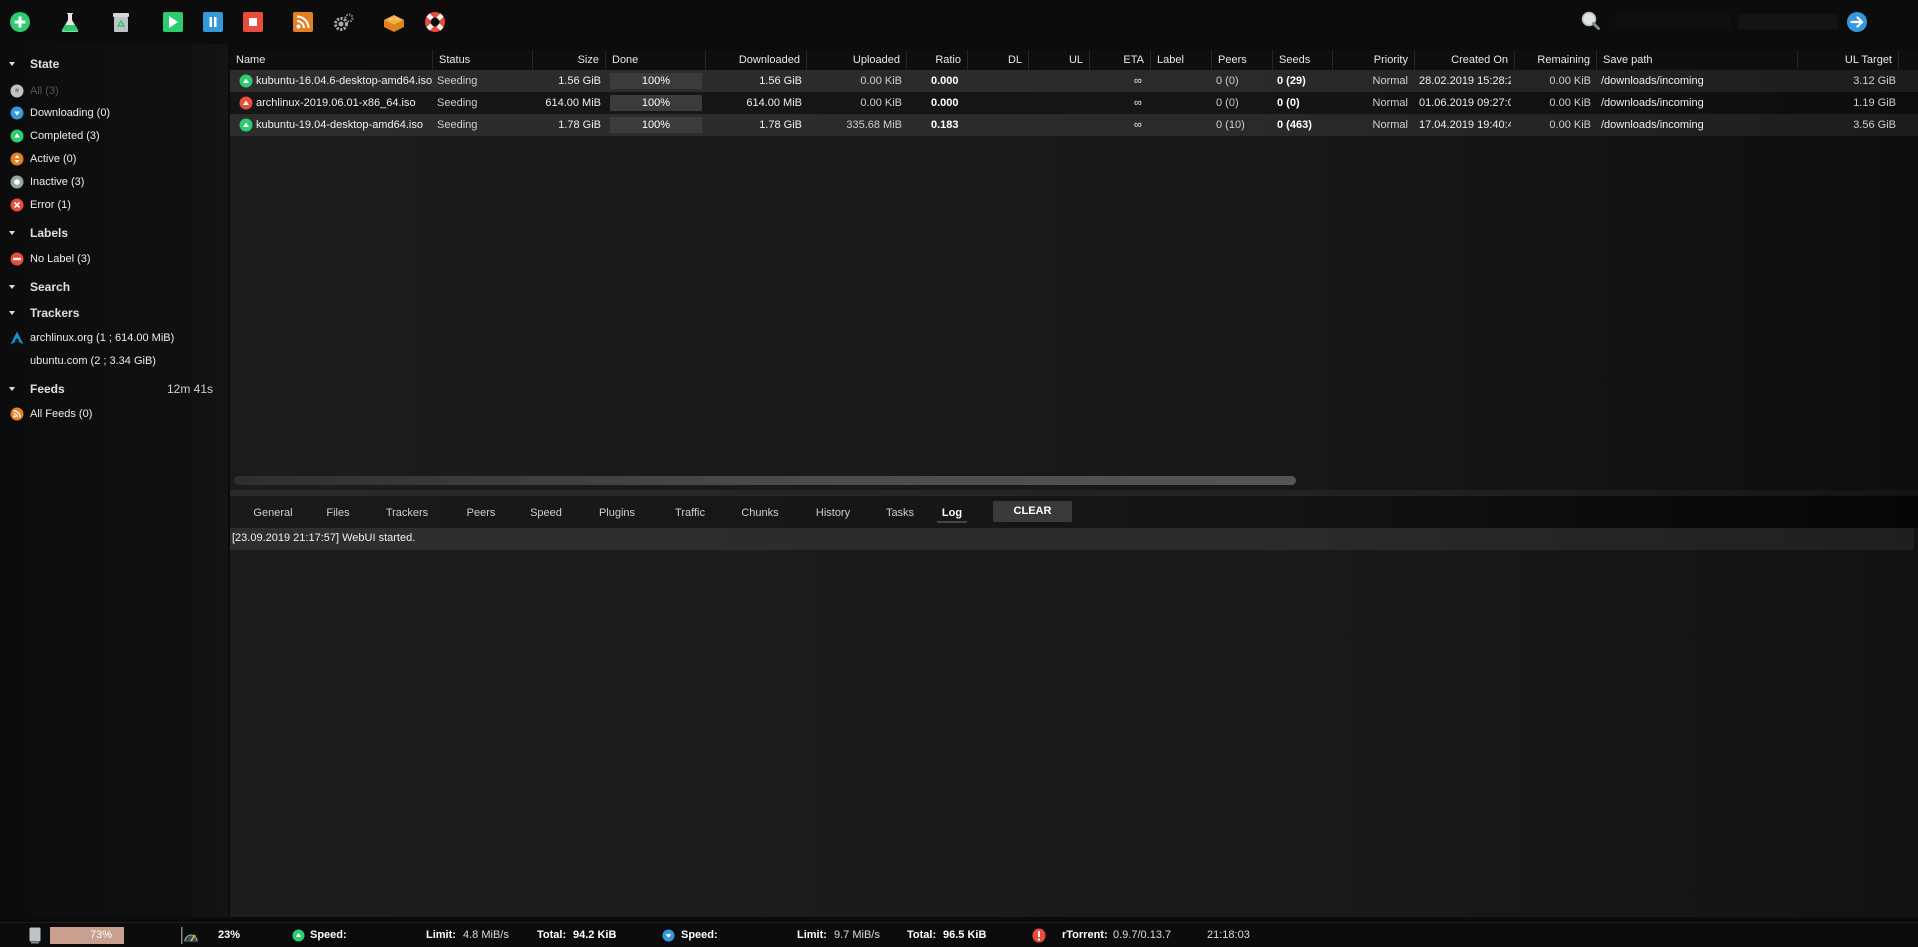  I want to click on column-header-ul-target: UL Target, so click(1848, 60).